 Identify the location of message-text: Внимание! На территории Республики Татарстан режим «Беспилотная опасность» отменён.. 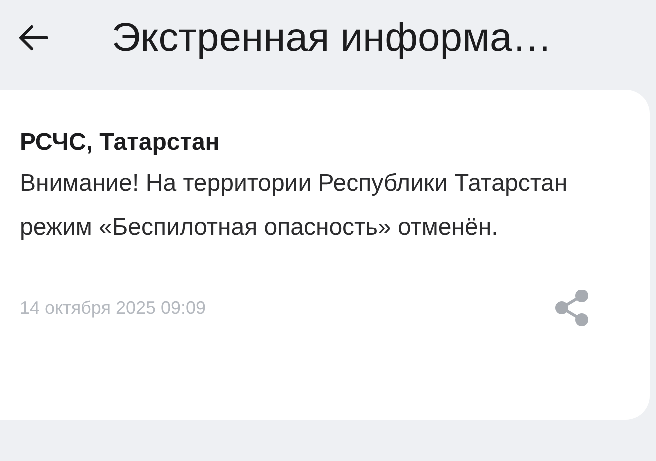
(294, 206).